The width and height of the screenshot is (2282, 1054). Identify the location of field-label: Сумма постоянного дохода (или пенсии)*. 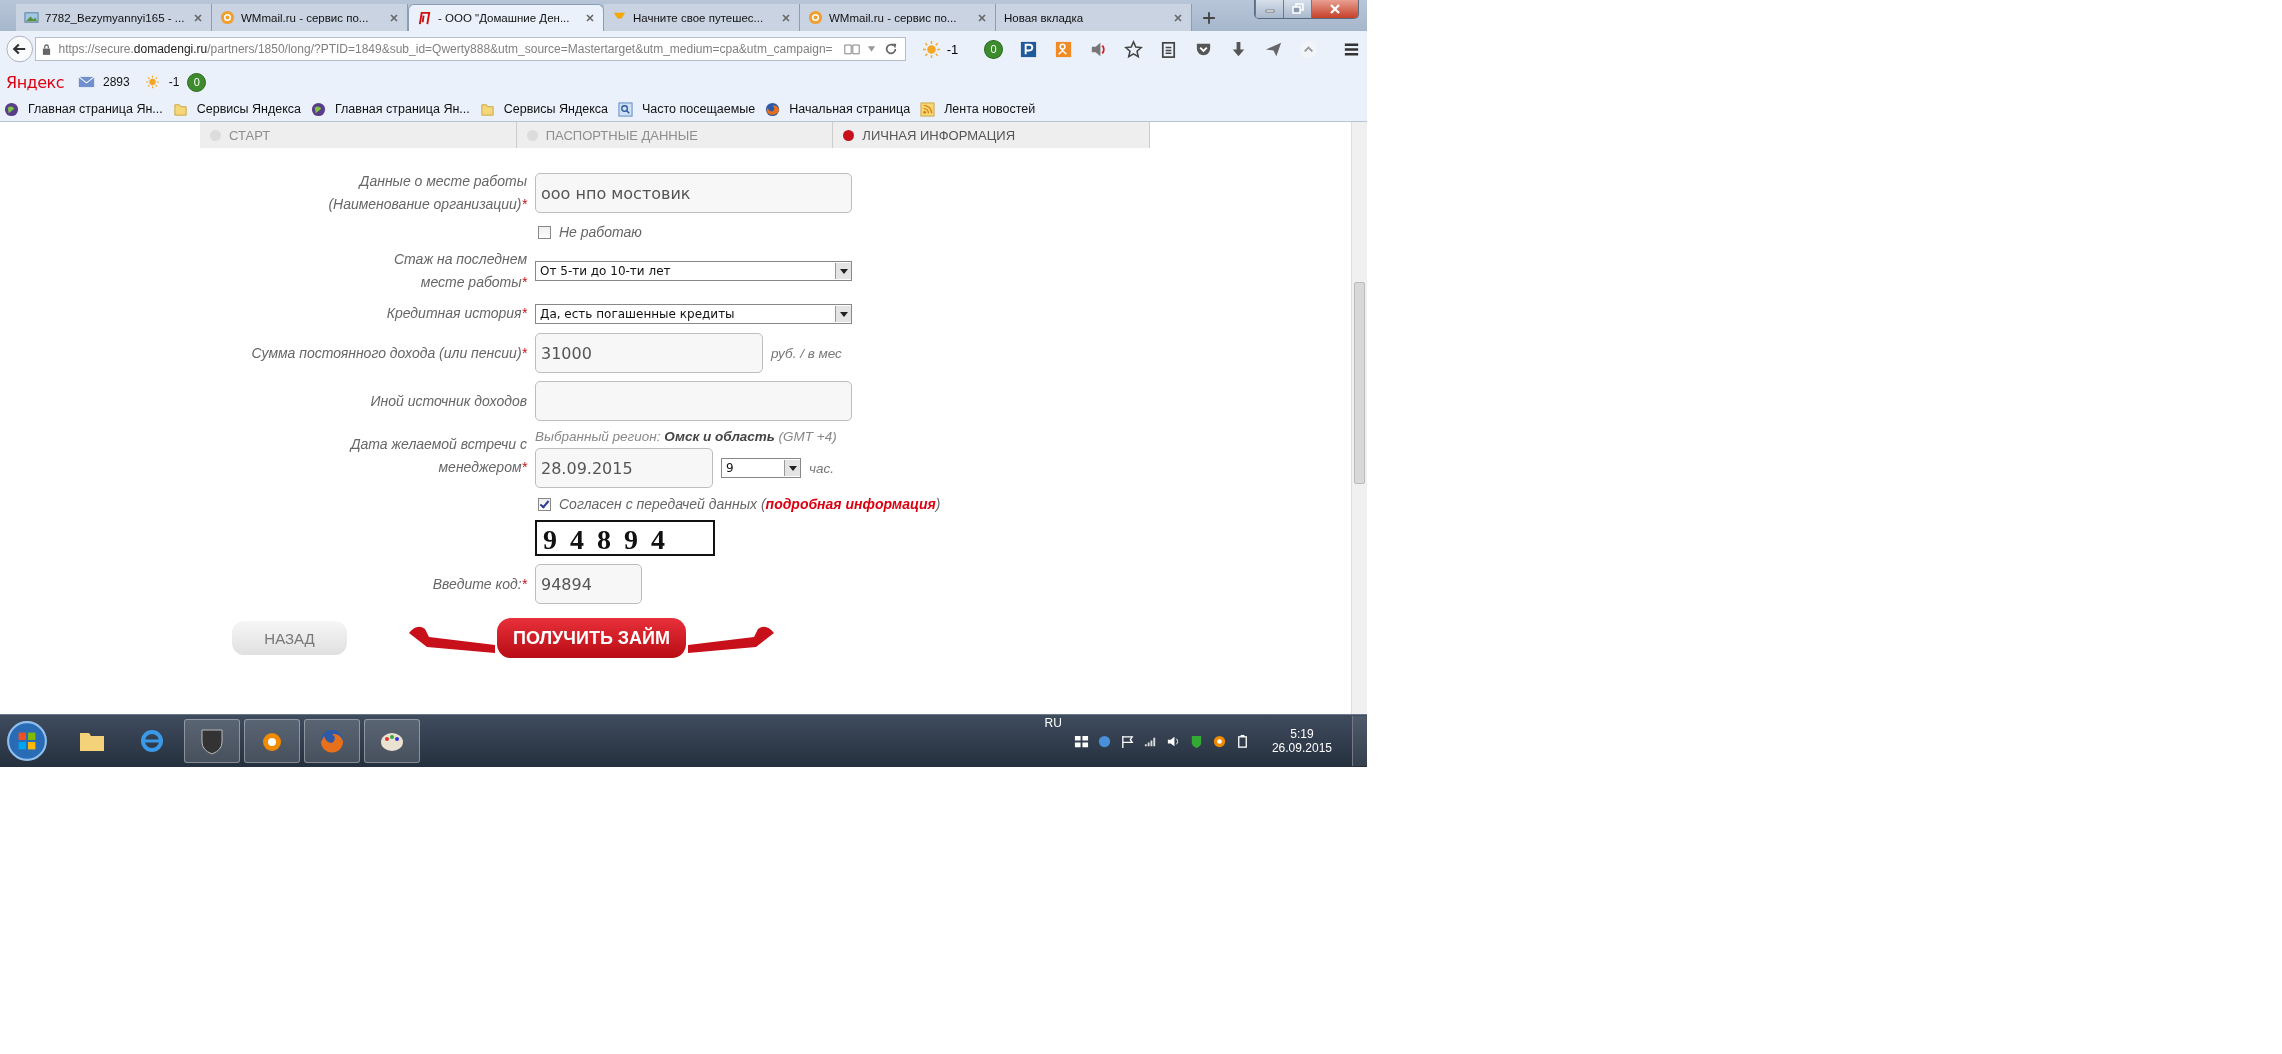
(389, 353).